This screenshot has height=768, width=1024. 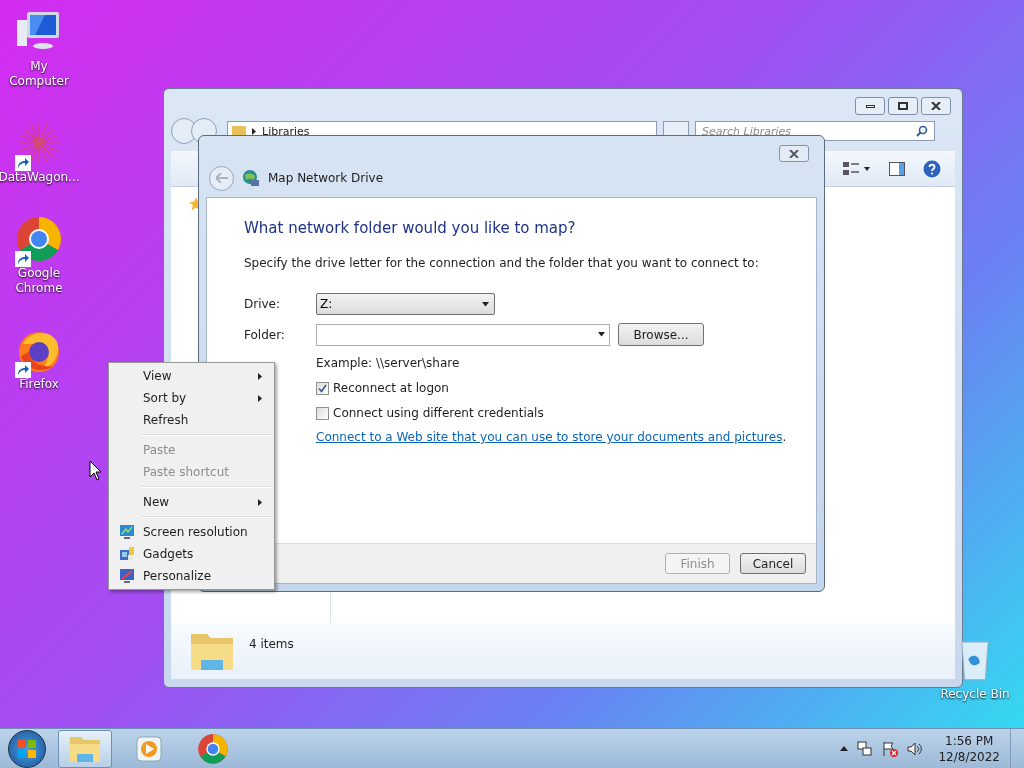 I want to click on menu-item: View, so click(x=191, y=376).